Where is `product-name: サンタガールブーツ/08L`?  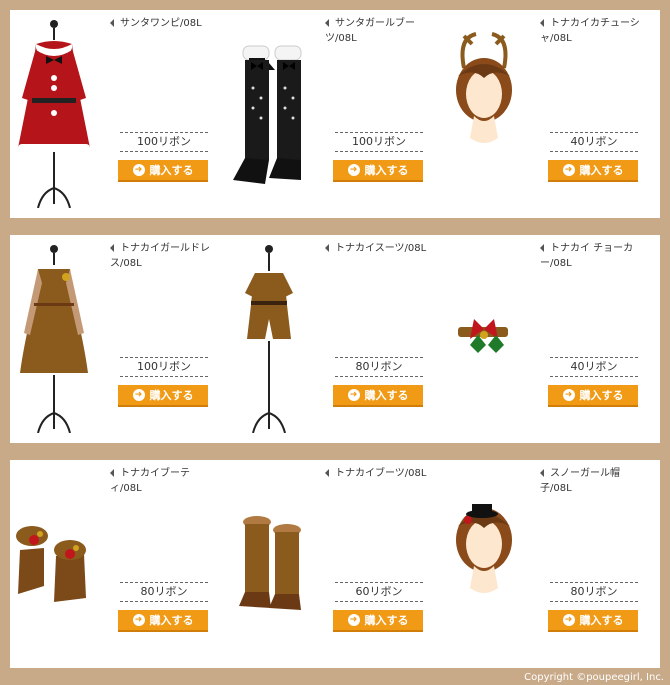 product-name: サンタガールブーツ/08L is located at coordinates (379, 31).